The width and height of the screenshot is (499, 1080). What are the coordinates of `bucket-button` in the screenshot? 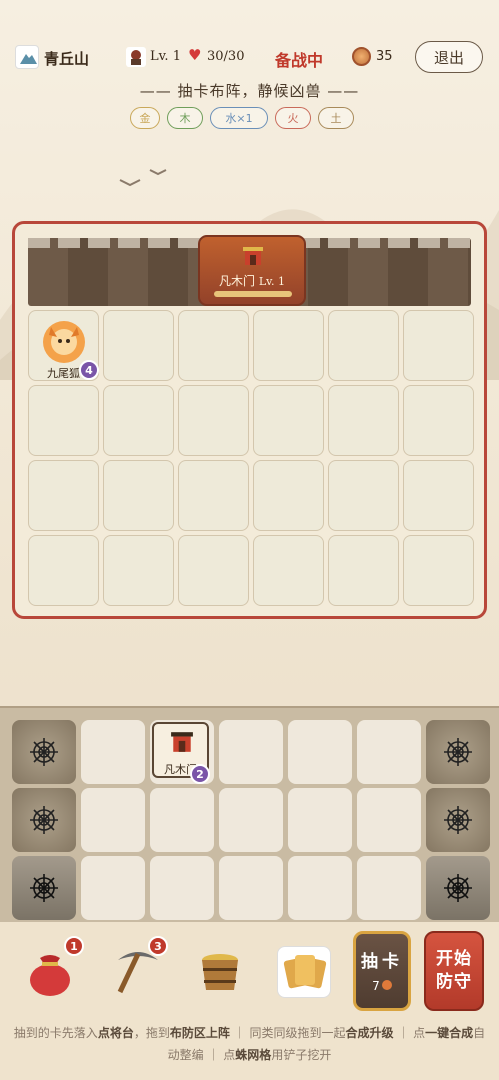 It's located at (220, 970).